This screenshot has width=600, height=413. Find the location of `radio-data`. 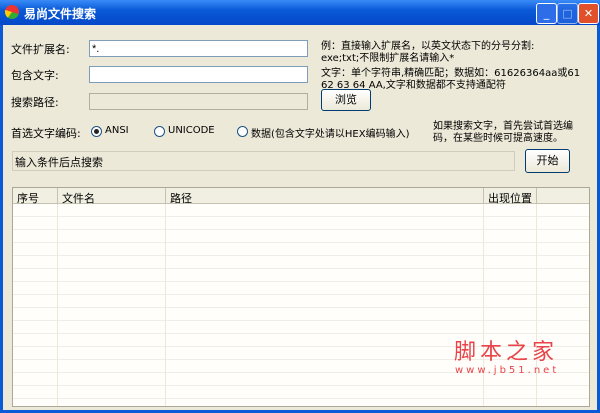

radio-data is located at coordinates (242, 131).